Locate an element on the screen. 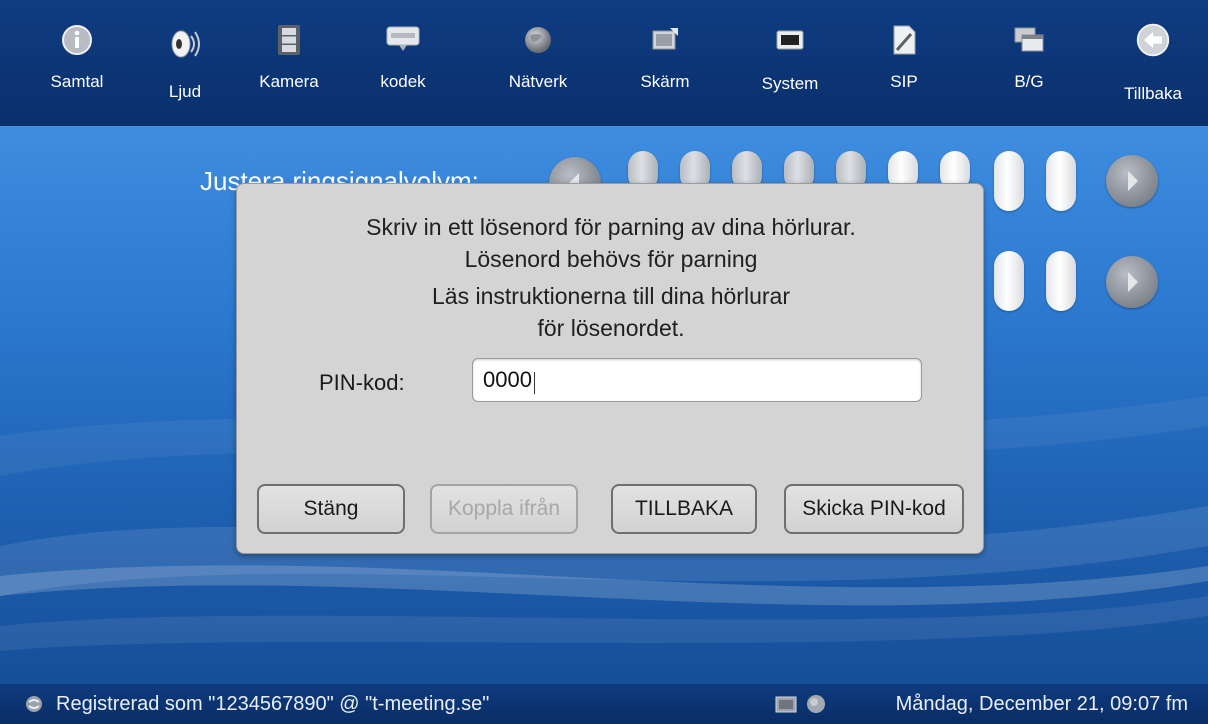 The image size is (1208, 724). toolbar-item-skarm: Skärm is located at coordinates (665, 63).